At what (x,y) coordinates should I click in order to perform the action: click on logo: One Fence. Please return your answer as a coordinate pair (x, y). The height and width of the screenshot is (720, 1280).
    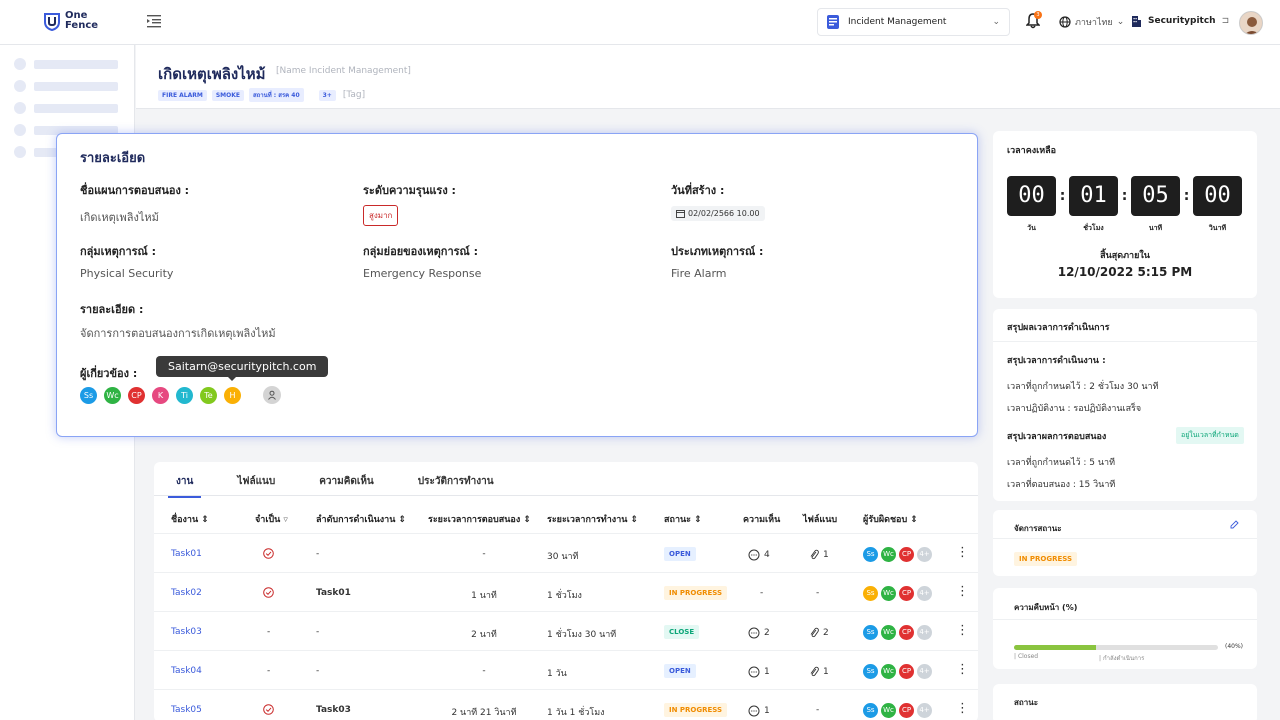
    Looking at the image, I should click on (70, 21).